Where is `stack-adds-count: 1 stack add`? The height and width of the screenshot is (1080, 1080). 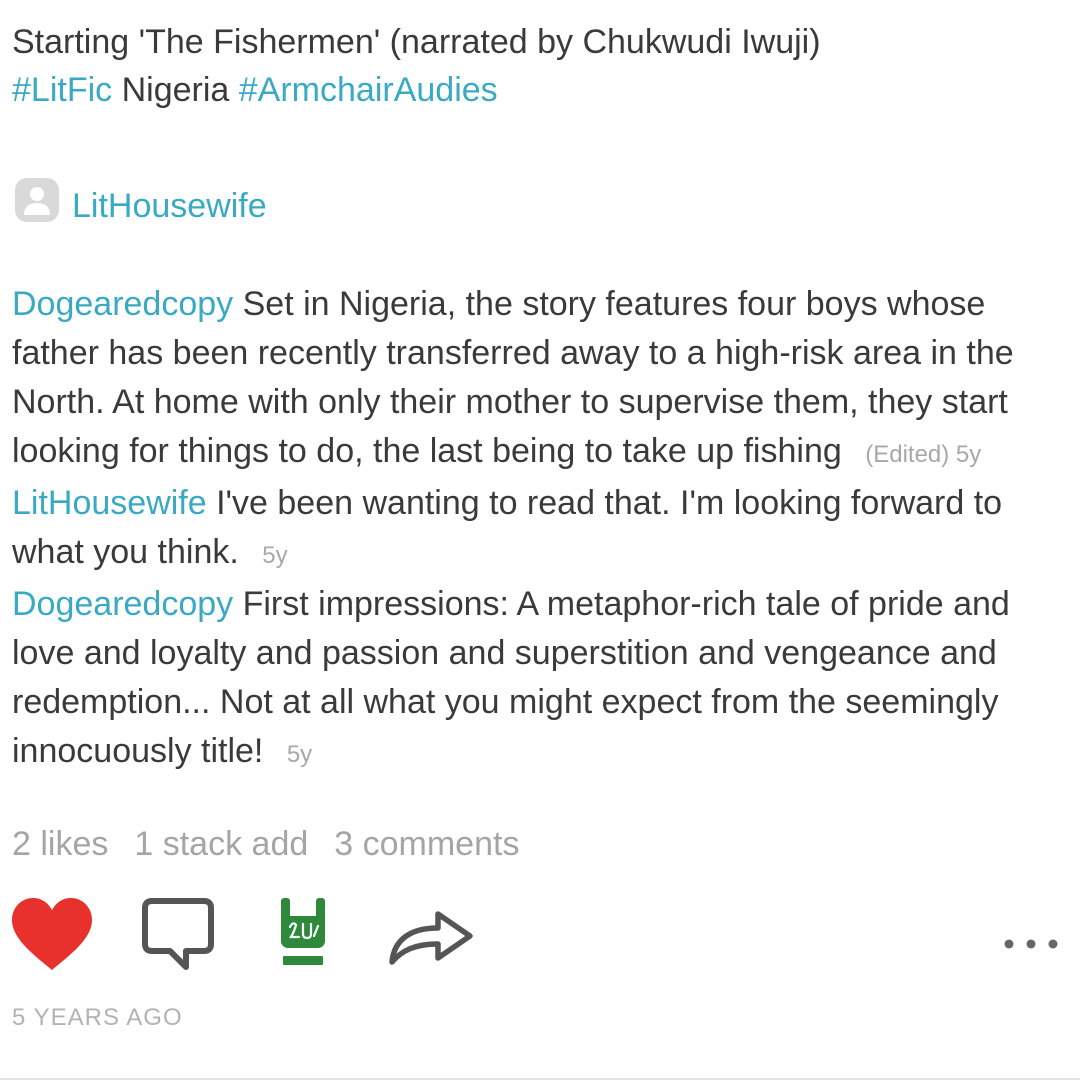 stack-adds-count: 1 stack add is located at coordinates (221, 844).